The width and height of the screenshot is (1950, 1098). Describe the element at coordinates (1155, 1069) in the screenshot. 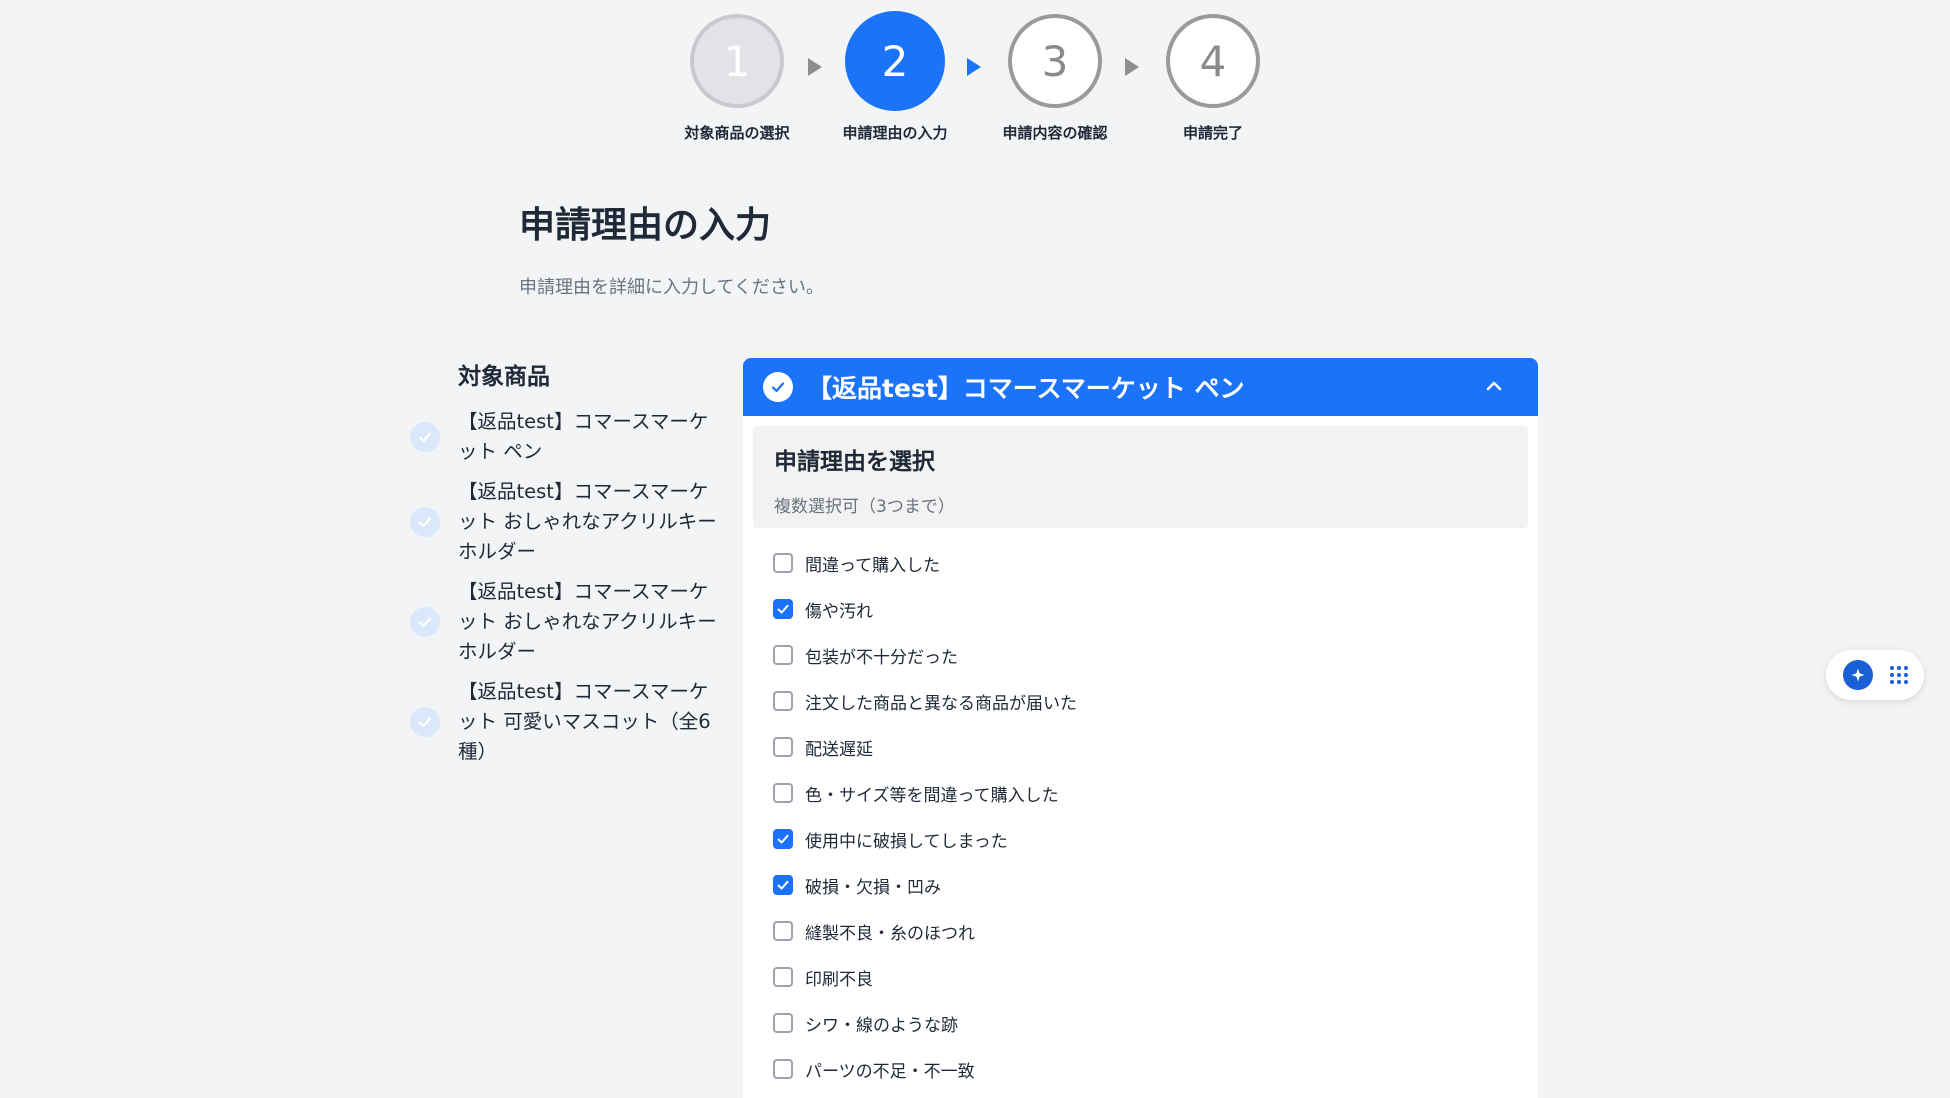

I see `reason-option: パーツの不足・不一致` at that location.